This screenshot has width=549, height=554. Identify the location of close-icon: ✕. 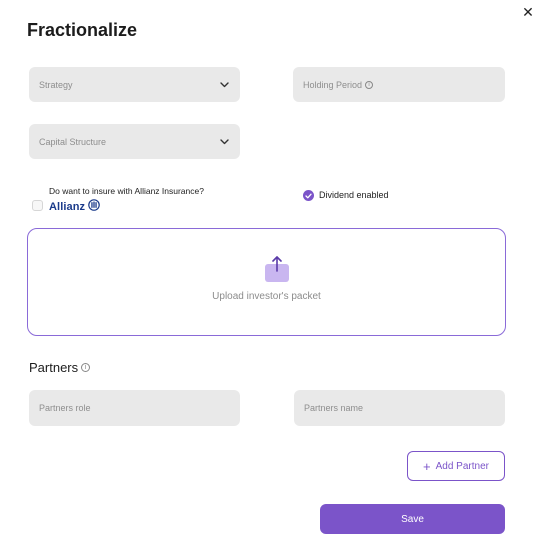
(528, 12).